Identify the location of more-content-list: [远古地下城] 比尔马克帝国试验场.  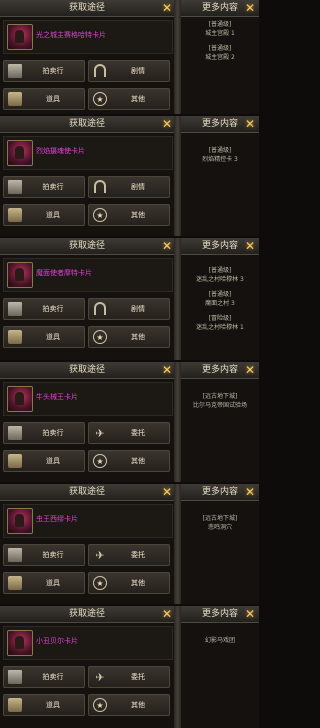
(220, 401).